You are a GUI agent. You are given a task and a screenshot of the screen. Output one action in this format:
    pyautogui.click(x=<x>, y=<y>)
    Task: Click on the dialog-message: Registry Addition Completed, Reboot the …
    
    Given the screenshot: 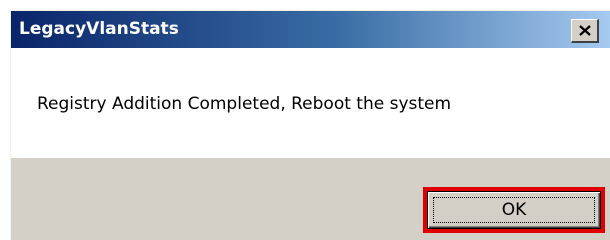 What is the action you would take?
    pyautogui.click(x=244, y=104)
    